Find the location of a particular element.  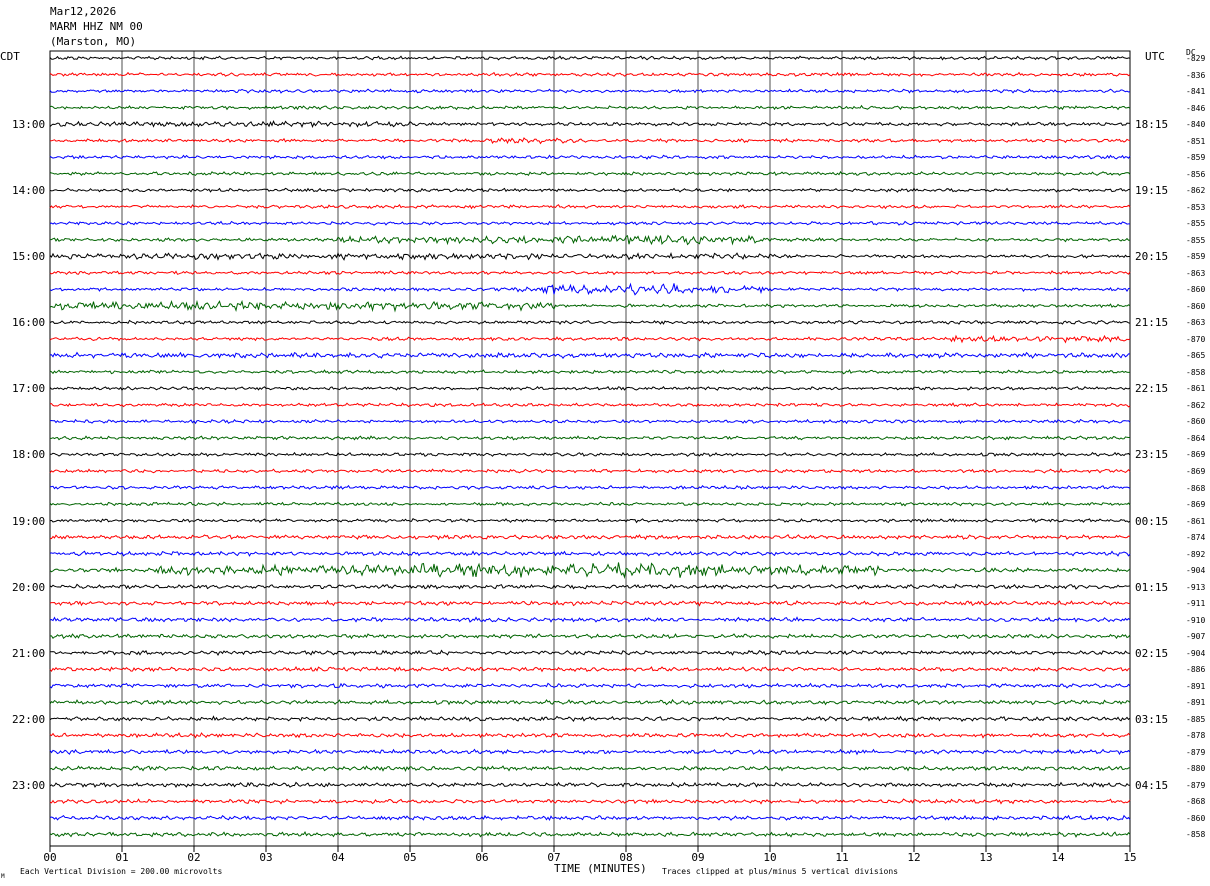

x-tick-label: 13 is located at coordinates (985, 857).